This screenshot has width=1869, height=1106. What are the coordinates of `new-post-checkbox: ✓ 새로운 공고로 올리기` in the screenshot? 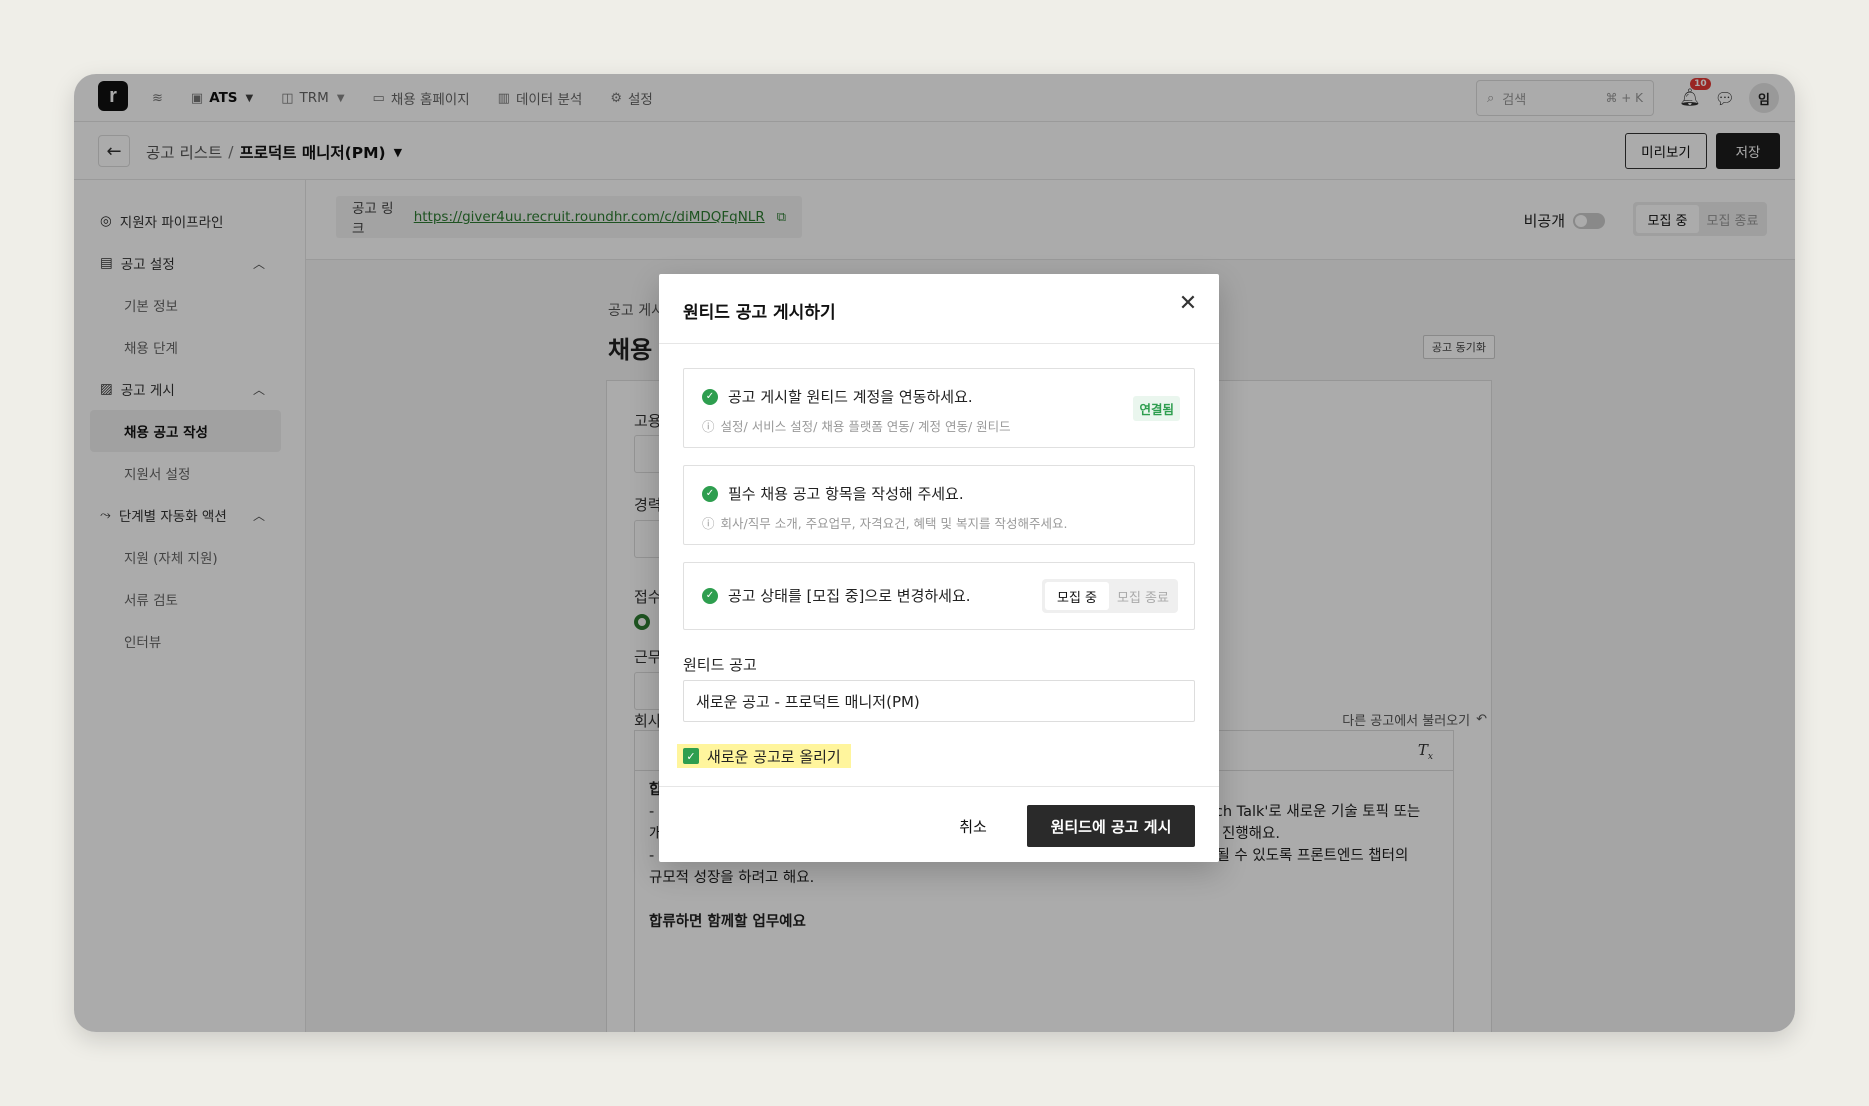 It's located at (764, 756).